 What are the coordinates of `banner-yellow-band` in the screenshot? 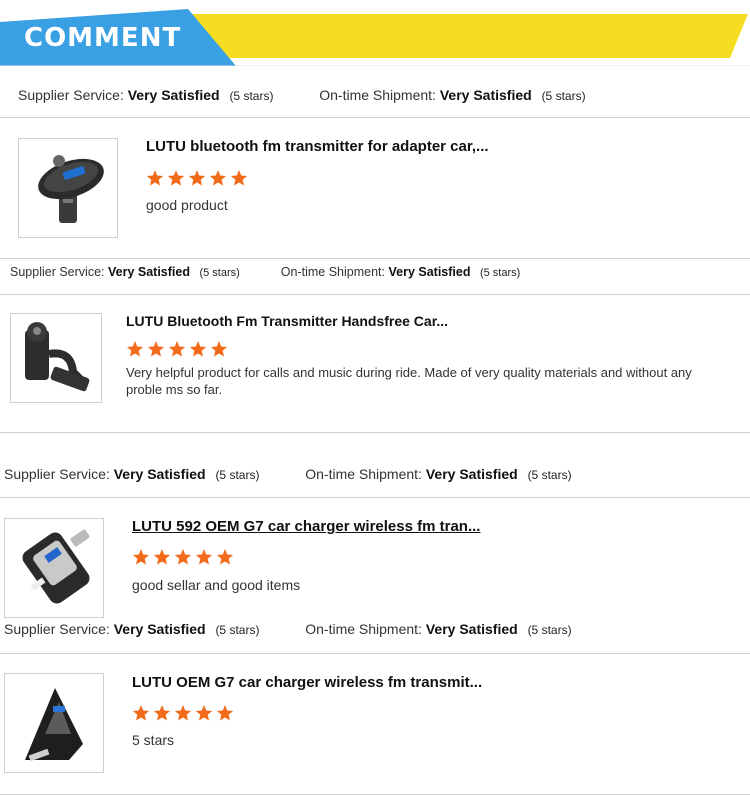 It's located at (449, 36).